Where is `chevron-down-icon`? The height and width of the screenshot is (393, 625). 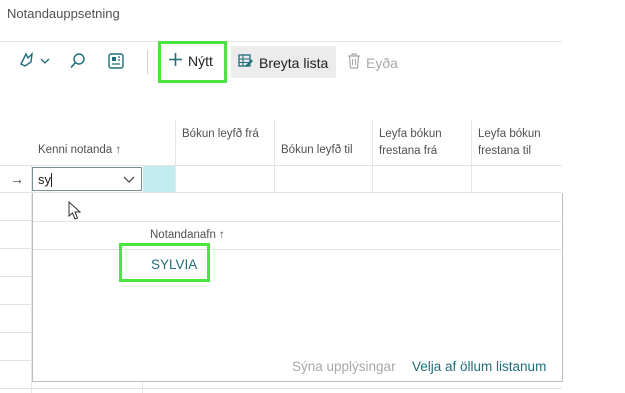
chevron-down-icon is located at coordinates (45, 63).